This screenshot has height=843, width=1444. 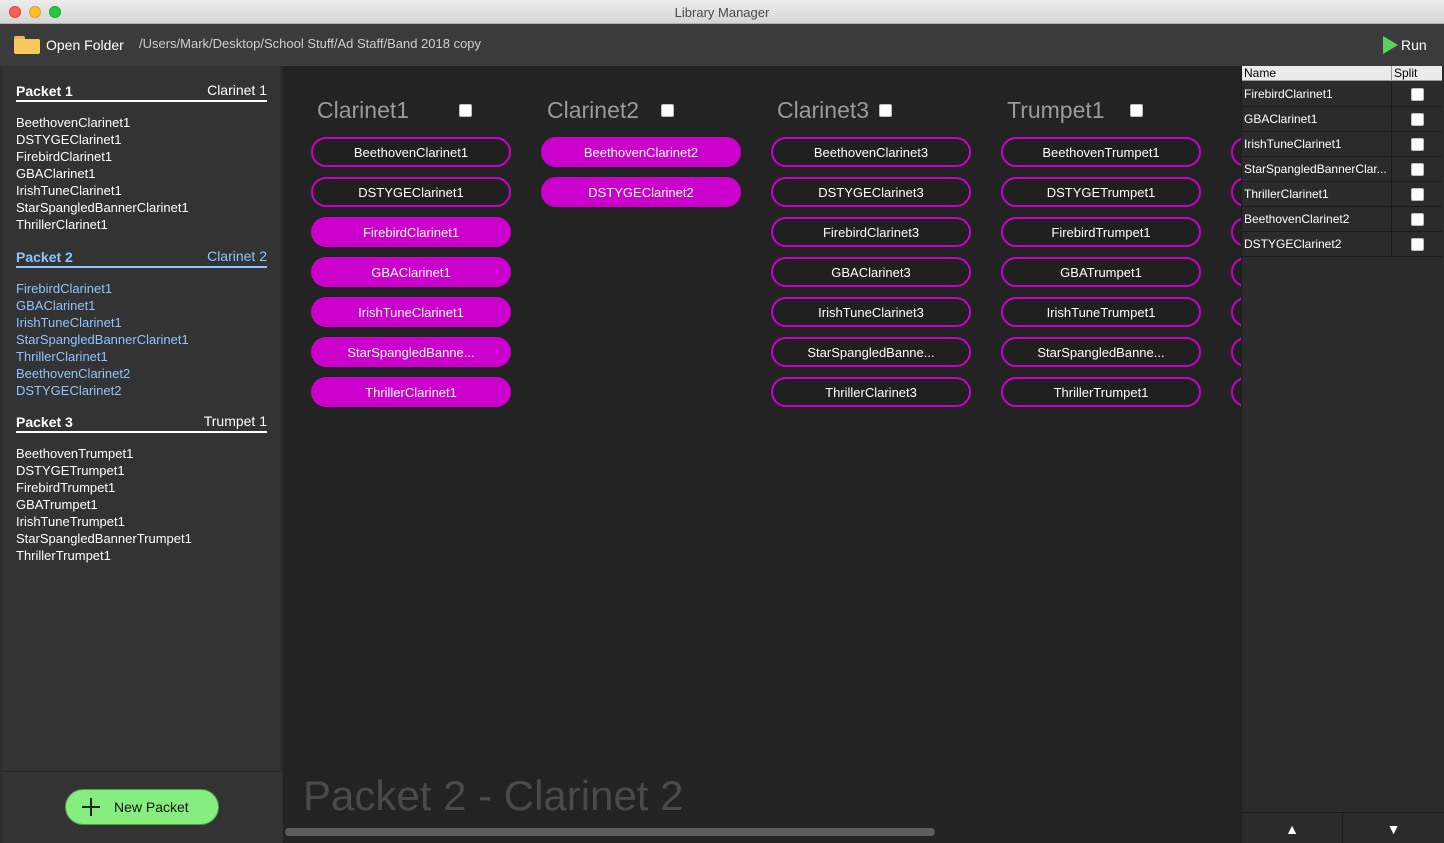 What do you see at coordinates (1101, 392) in the screenshot?
I see `part-pill: ThrillerTrumpet1` at bounding box center [1101, 392].